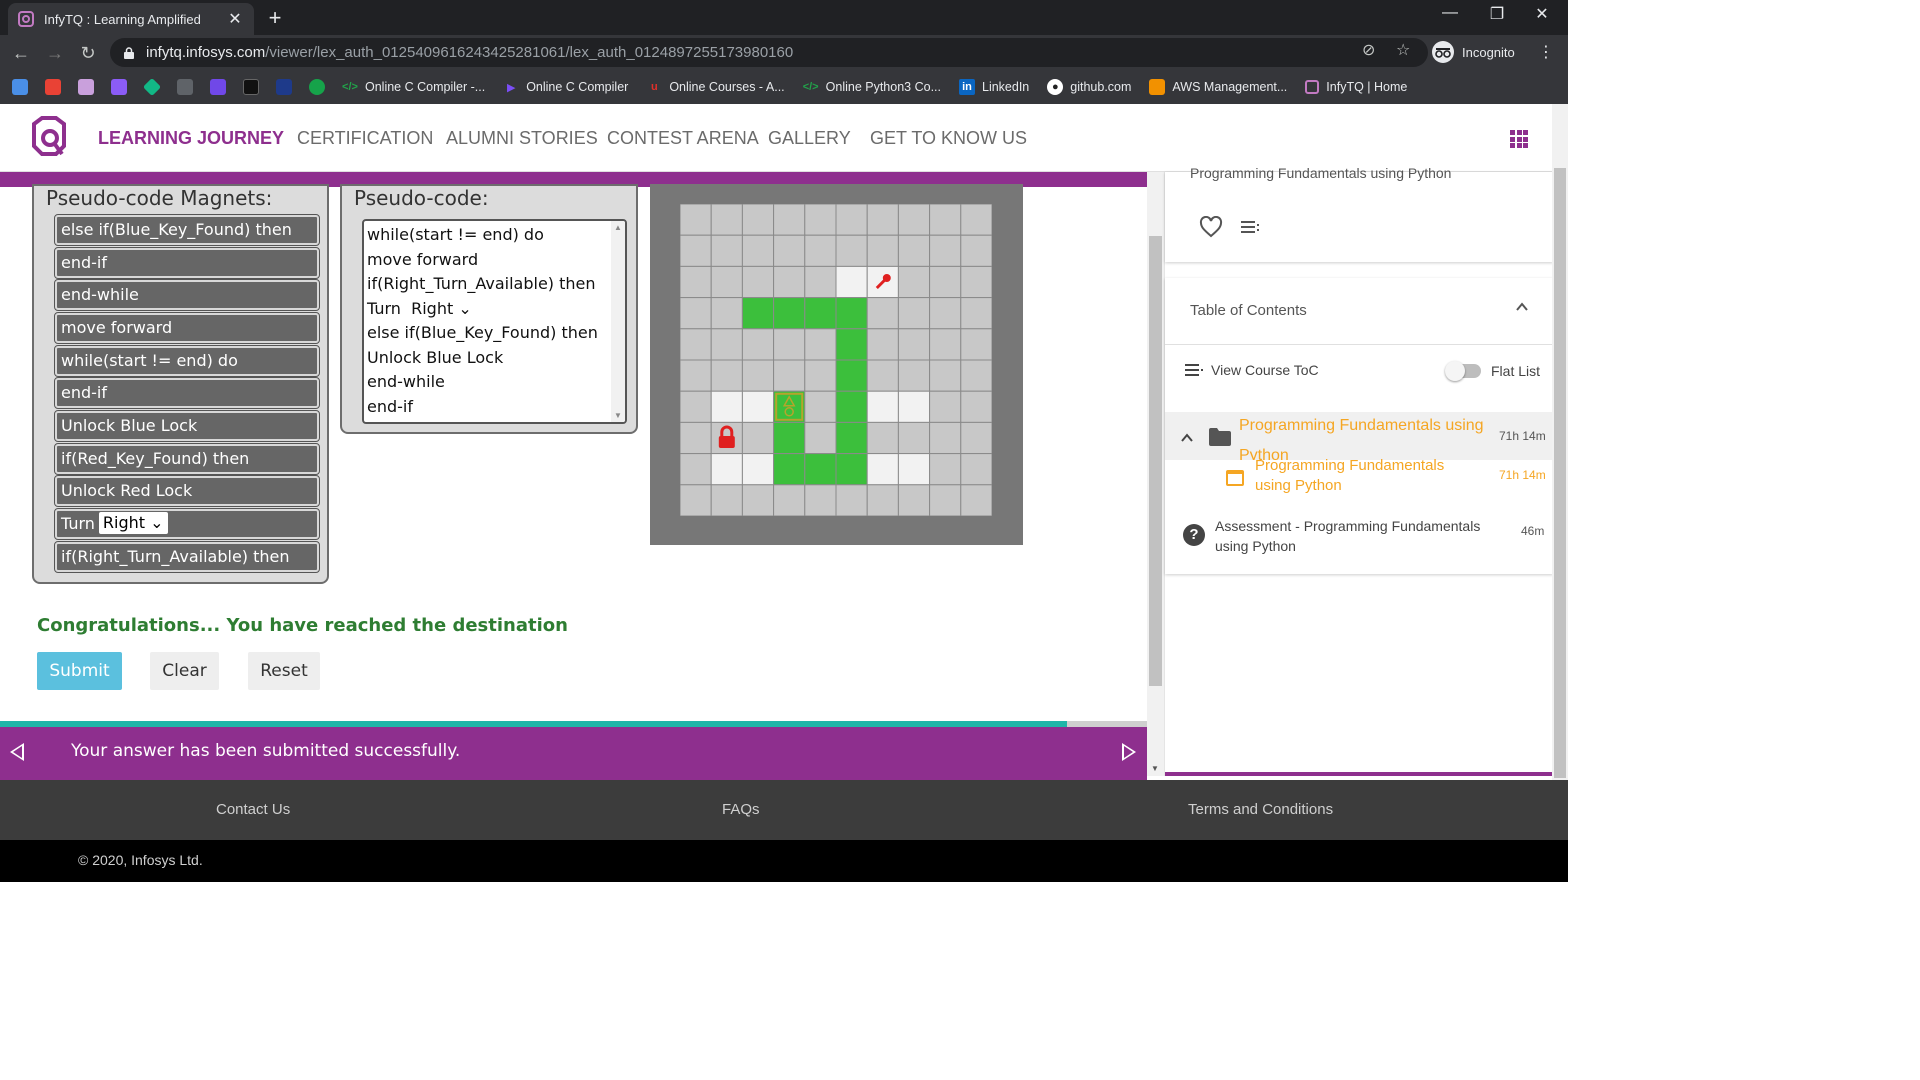  I want to click on close-window-icon: ✕, so click(1542, 14).